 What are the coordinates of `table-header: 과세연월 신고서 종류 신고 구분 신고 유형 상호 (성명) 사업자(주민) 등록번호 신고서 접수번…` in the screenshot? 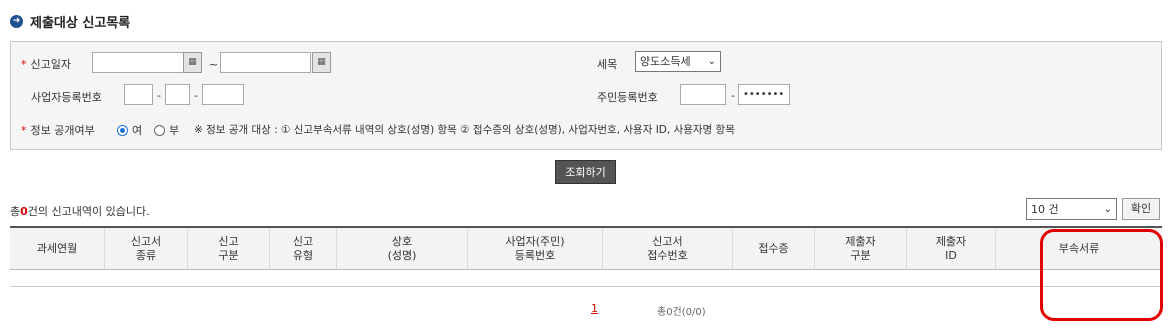 It's located at (586, 248).